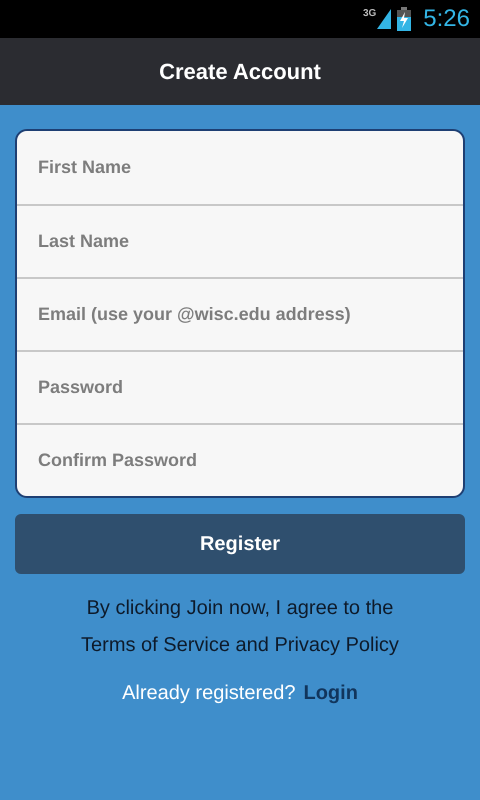 The height and width of the screenshot is (800, 480). What do you see at coordinates (369, 14) in the screenshot?
I see `network-label: 3G` at bounding box center [369, 14].